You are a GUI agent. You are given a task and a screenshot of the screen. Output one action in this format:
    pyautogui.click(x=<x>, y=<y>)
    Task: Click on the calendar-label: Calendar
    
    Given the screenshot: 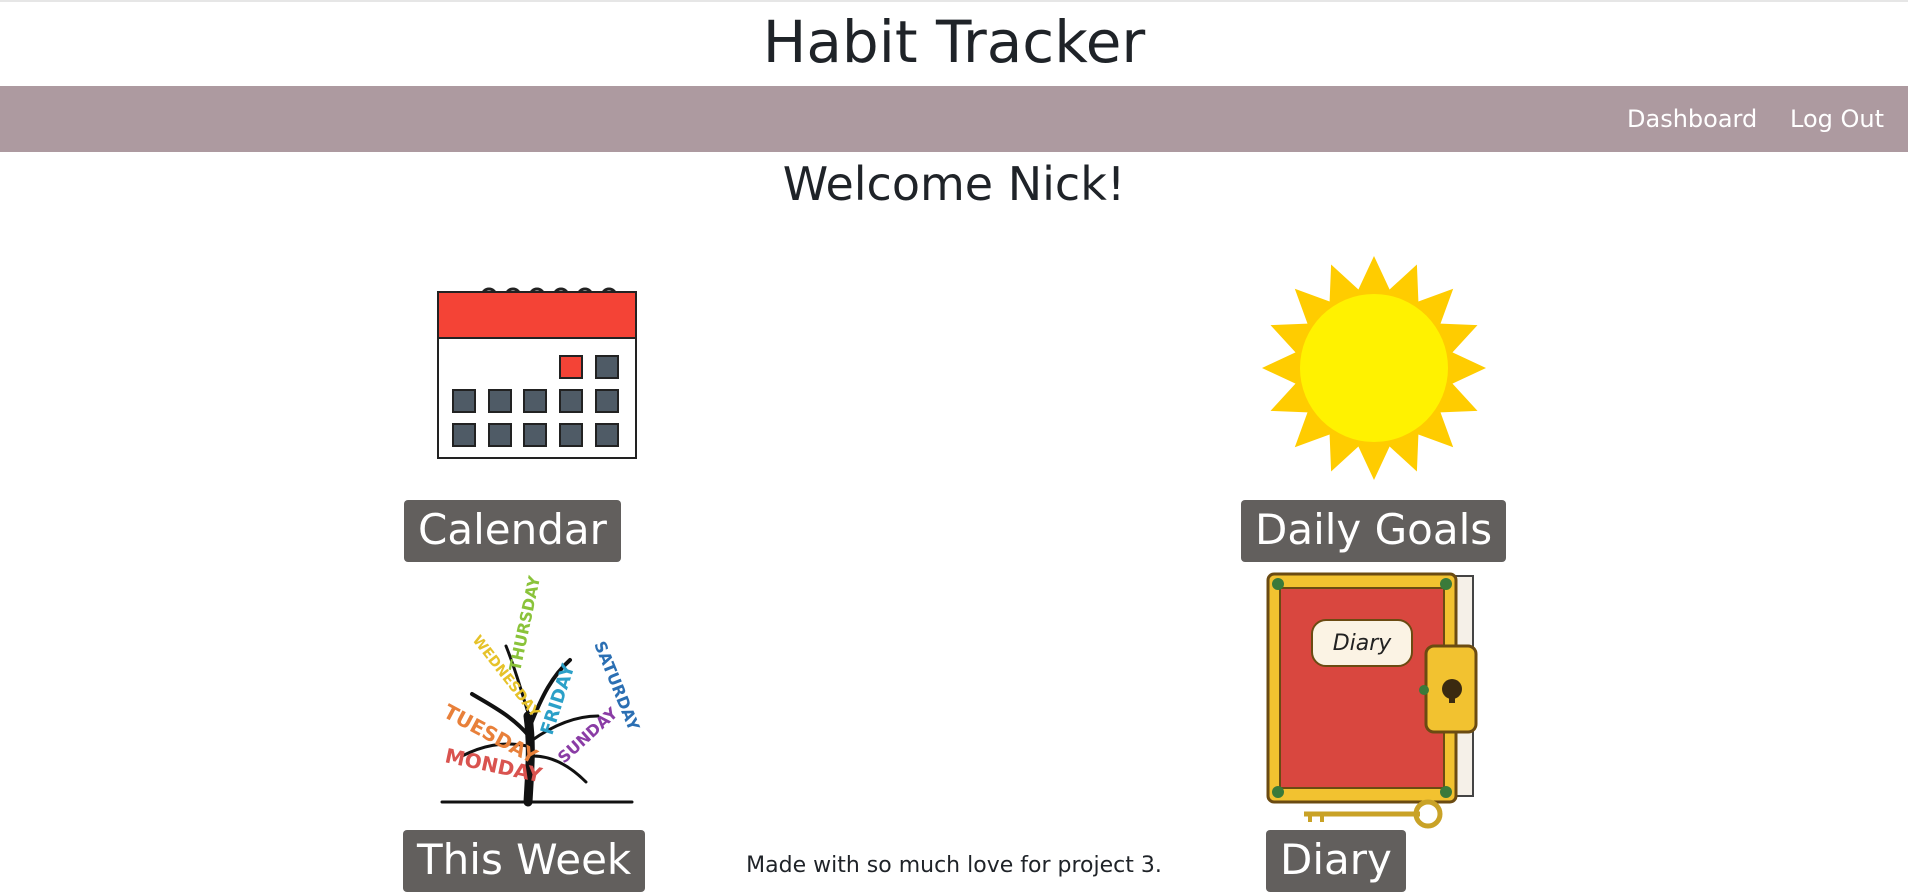 What is the action you would take?
    pyautogui.click(x=512, y=531)
    